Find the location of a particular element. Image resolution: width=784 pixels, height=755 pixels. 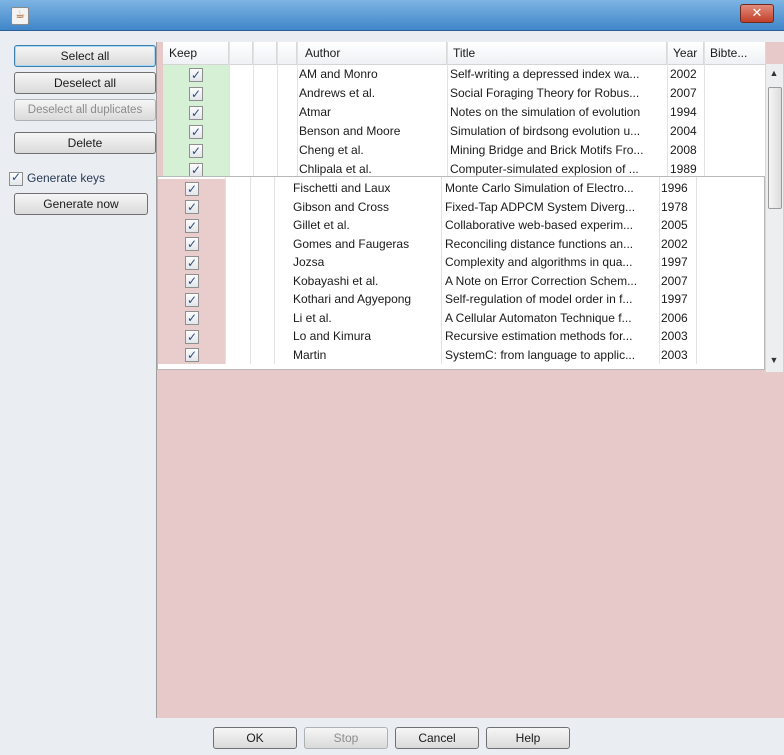

deselect-all-button: Deselect all is located at coordinates (85, 83).